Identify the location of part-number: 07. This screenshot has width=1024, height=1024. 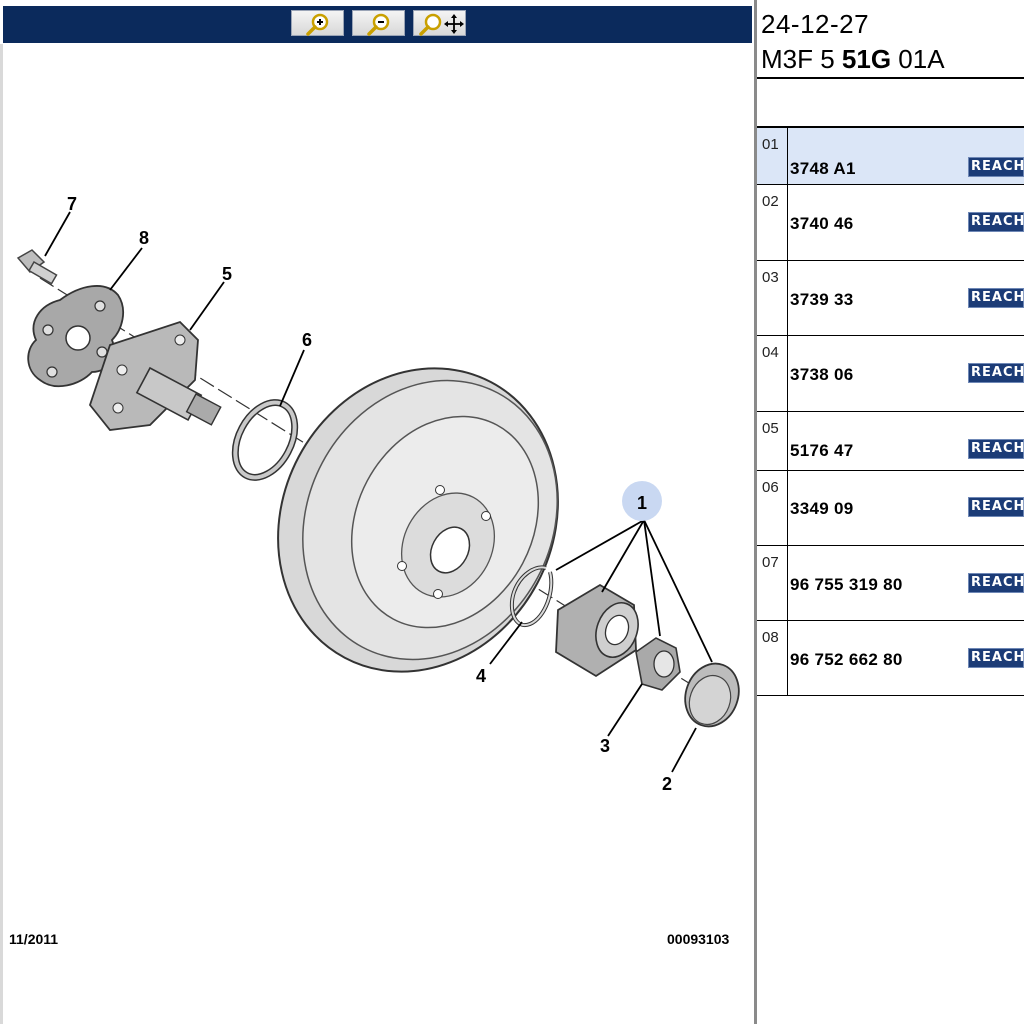
(770, 562).